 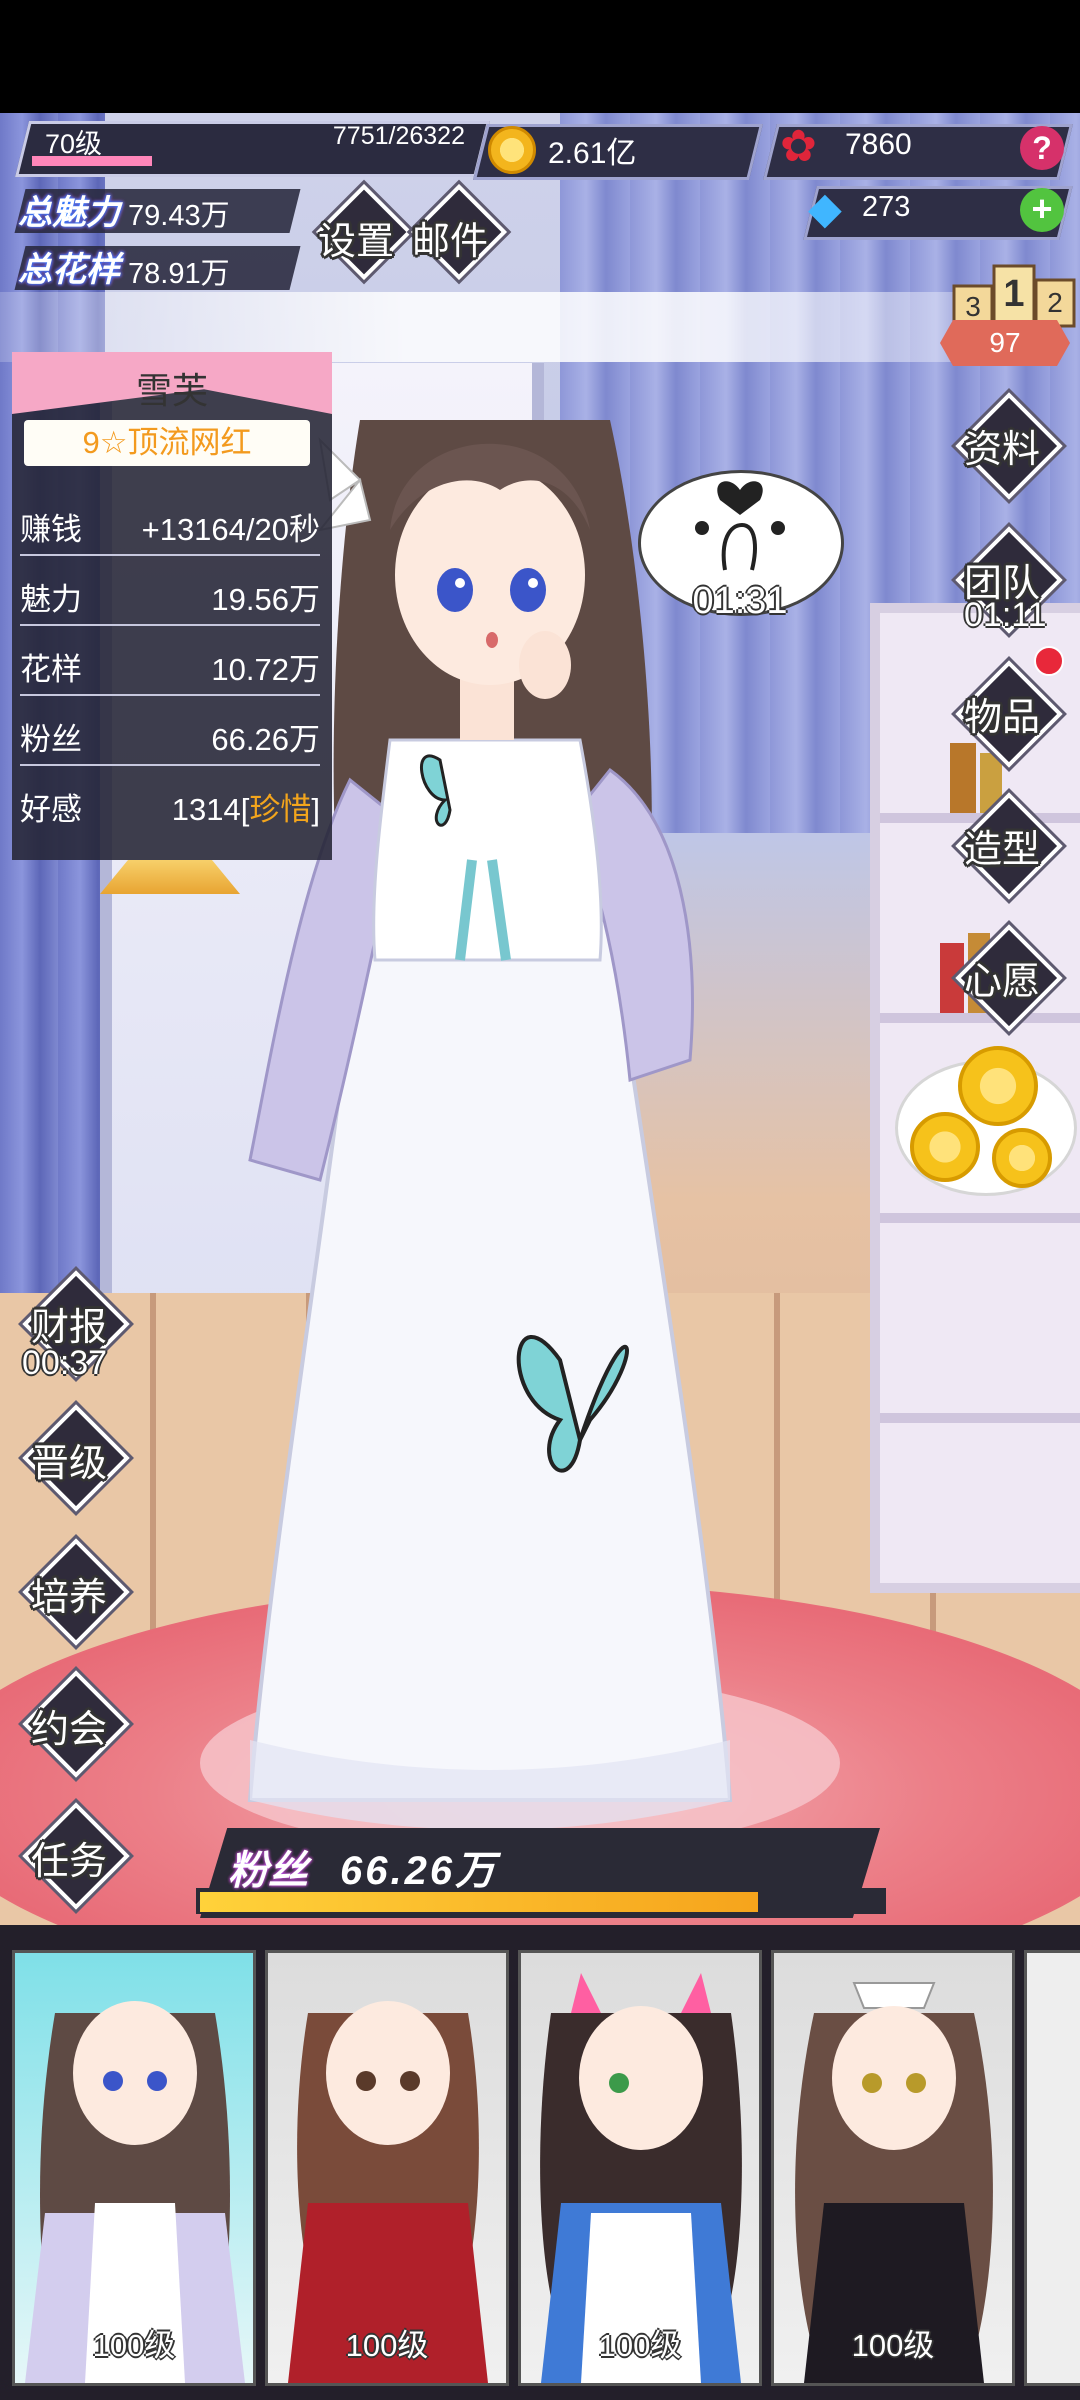 I want to click on wish-button: 心愿, so click(x=1002, y=977).